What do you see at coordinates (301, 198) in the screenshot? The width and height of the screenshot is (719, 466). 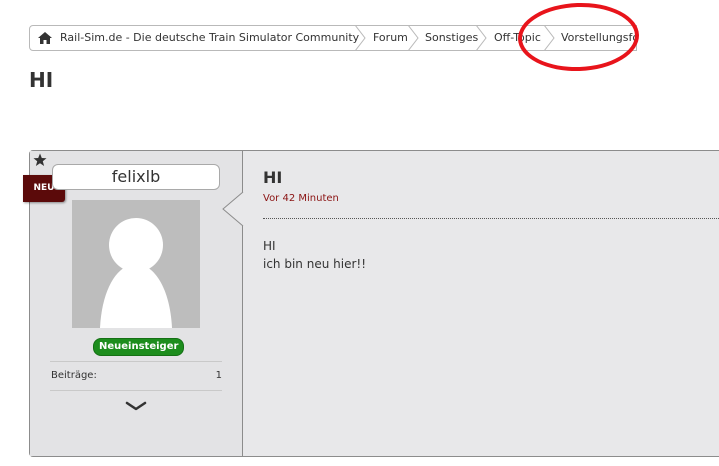 I see `post-timestamp: Vor 42 Minuten` at bounding box center [301, 198].